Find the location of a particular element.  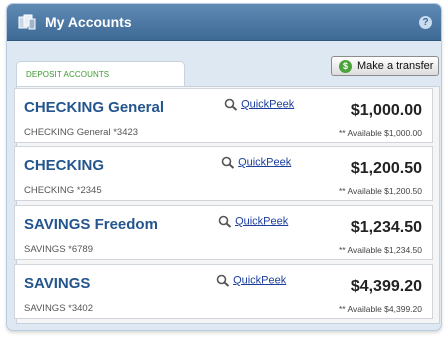

account-balance: $4,399.20 is located at coordinates (386, 286).